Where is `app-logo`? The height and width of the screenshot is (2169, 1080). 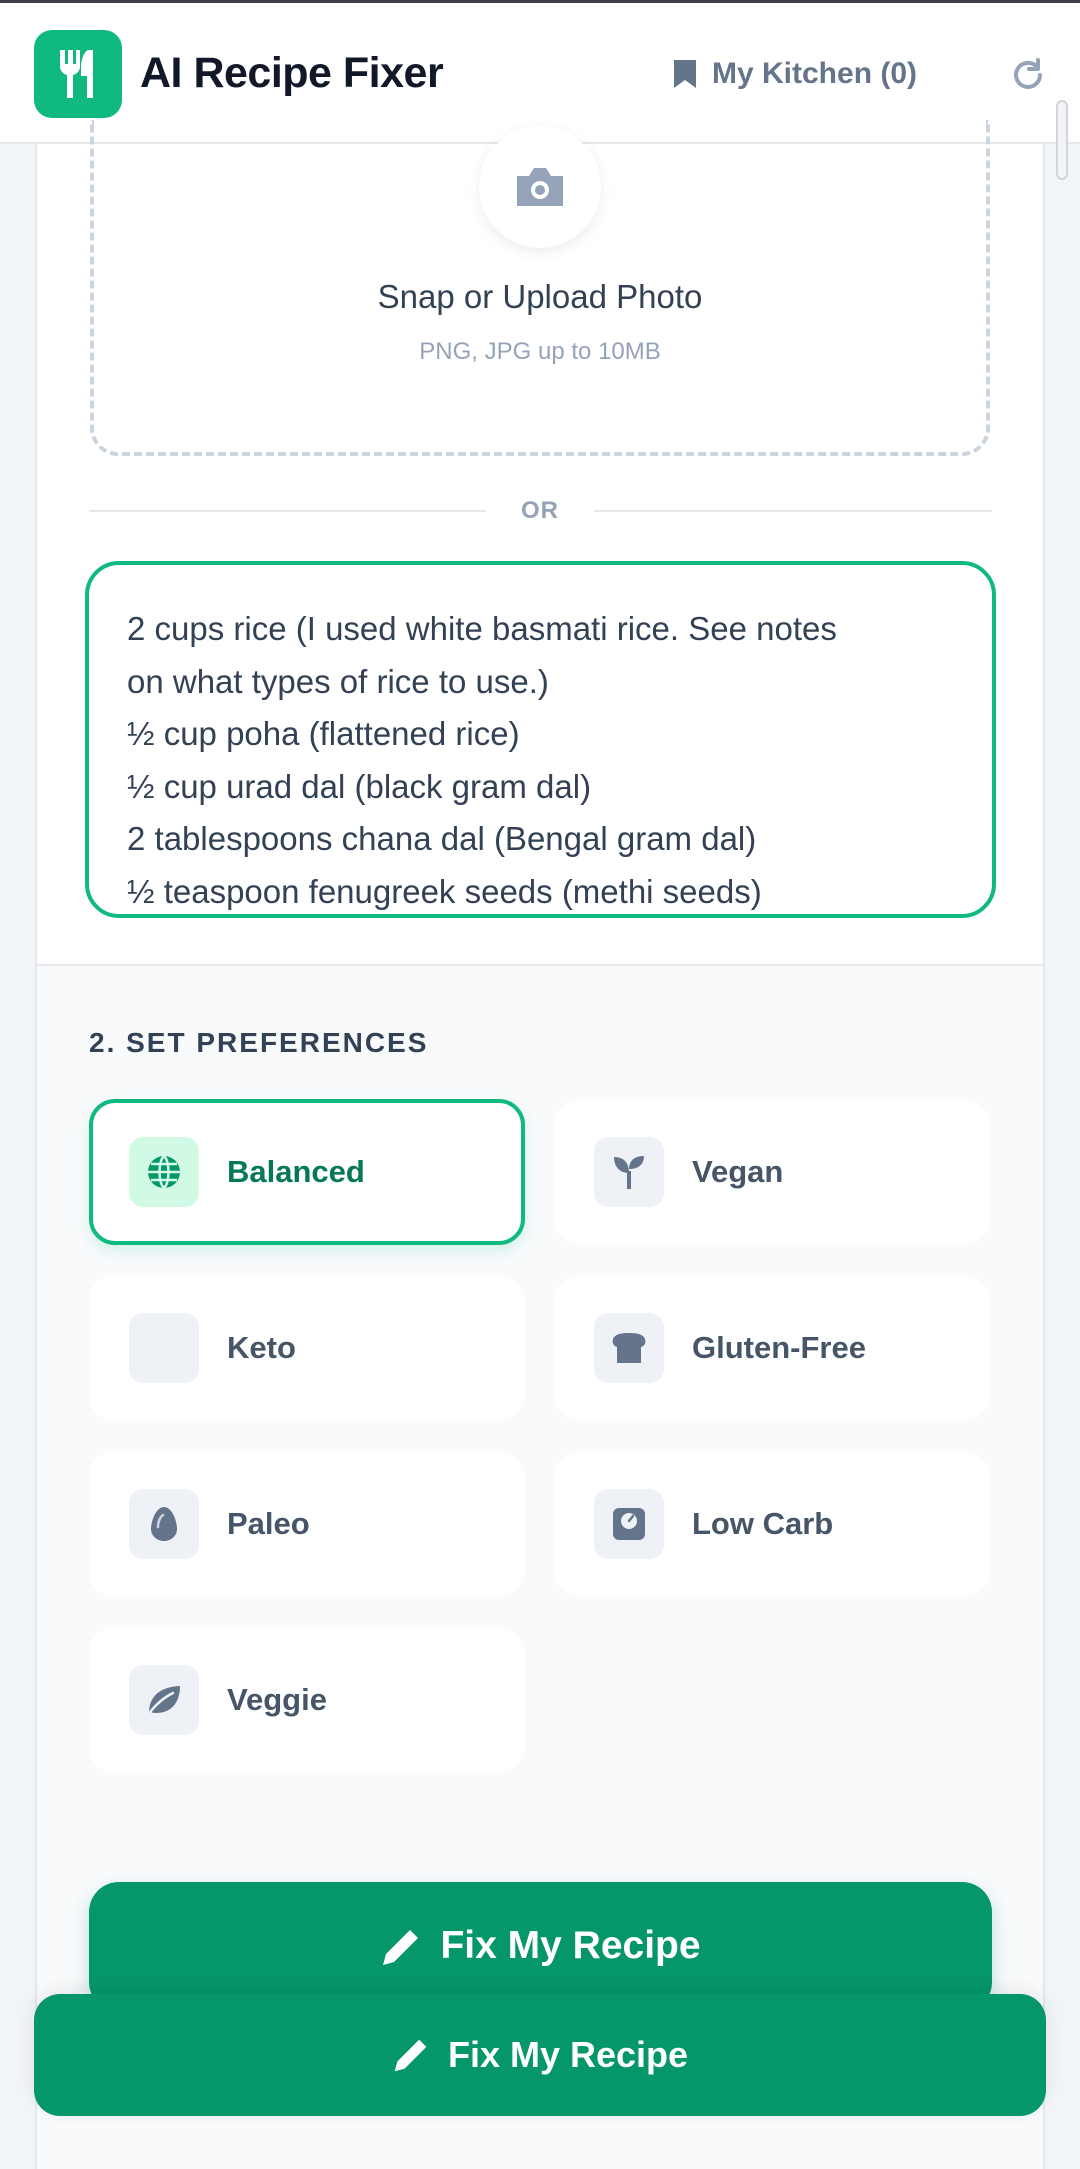
app-logo is located at coordinates (78, 74).